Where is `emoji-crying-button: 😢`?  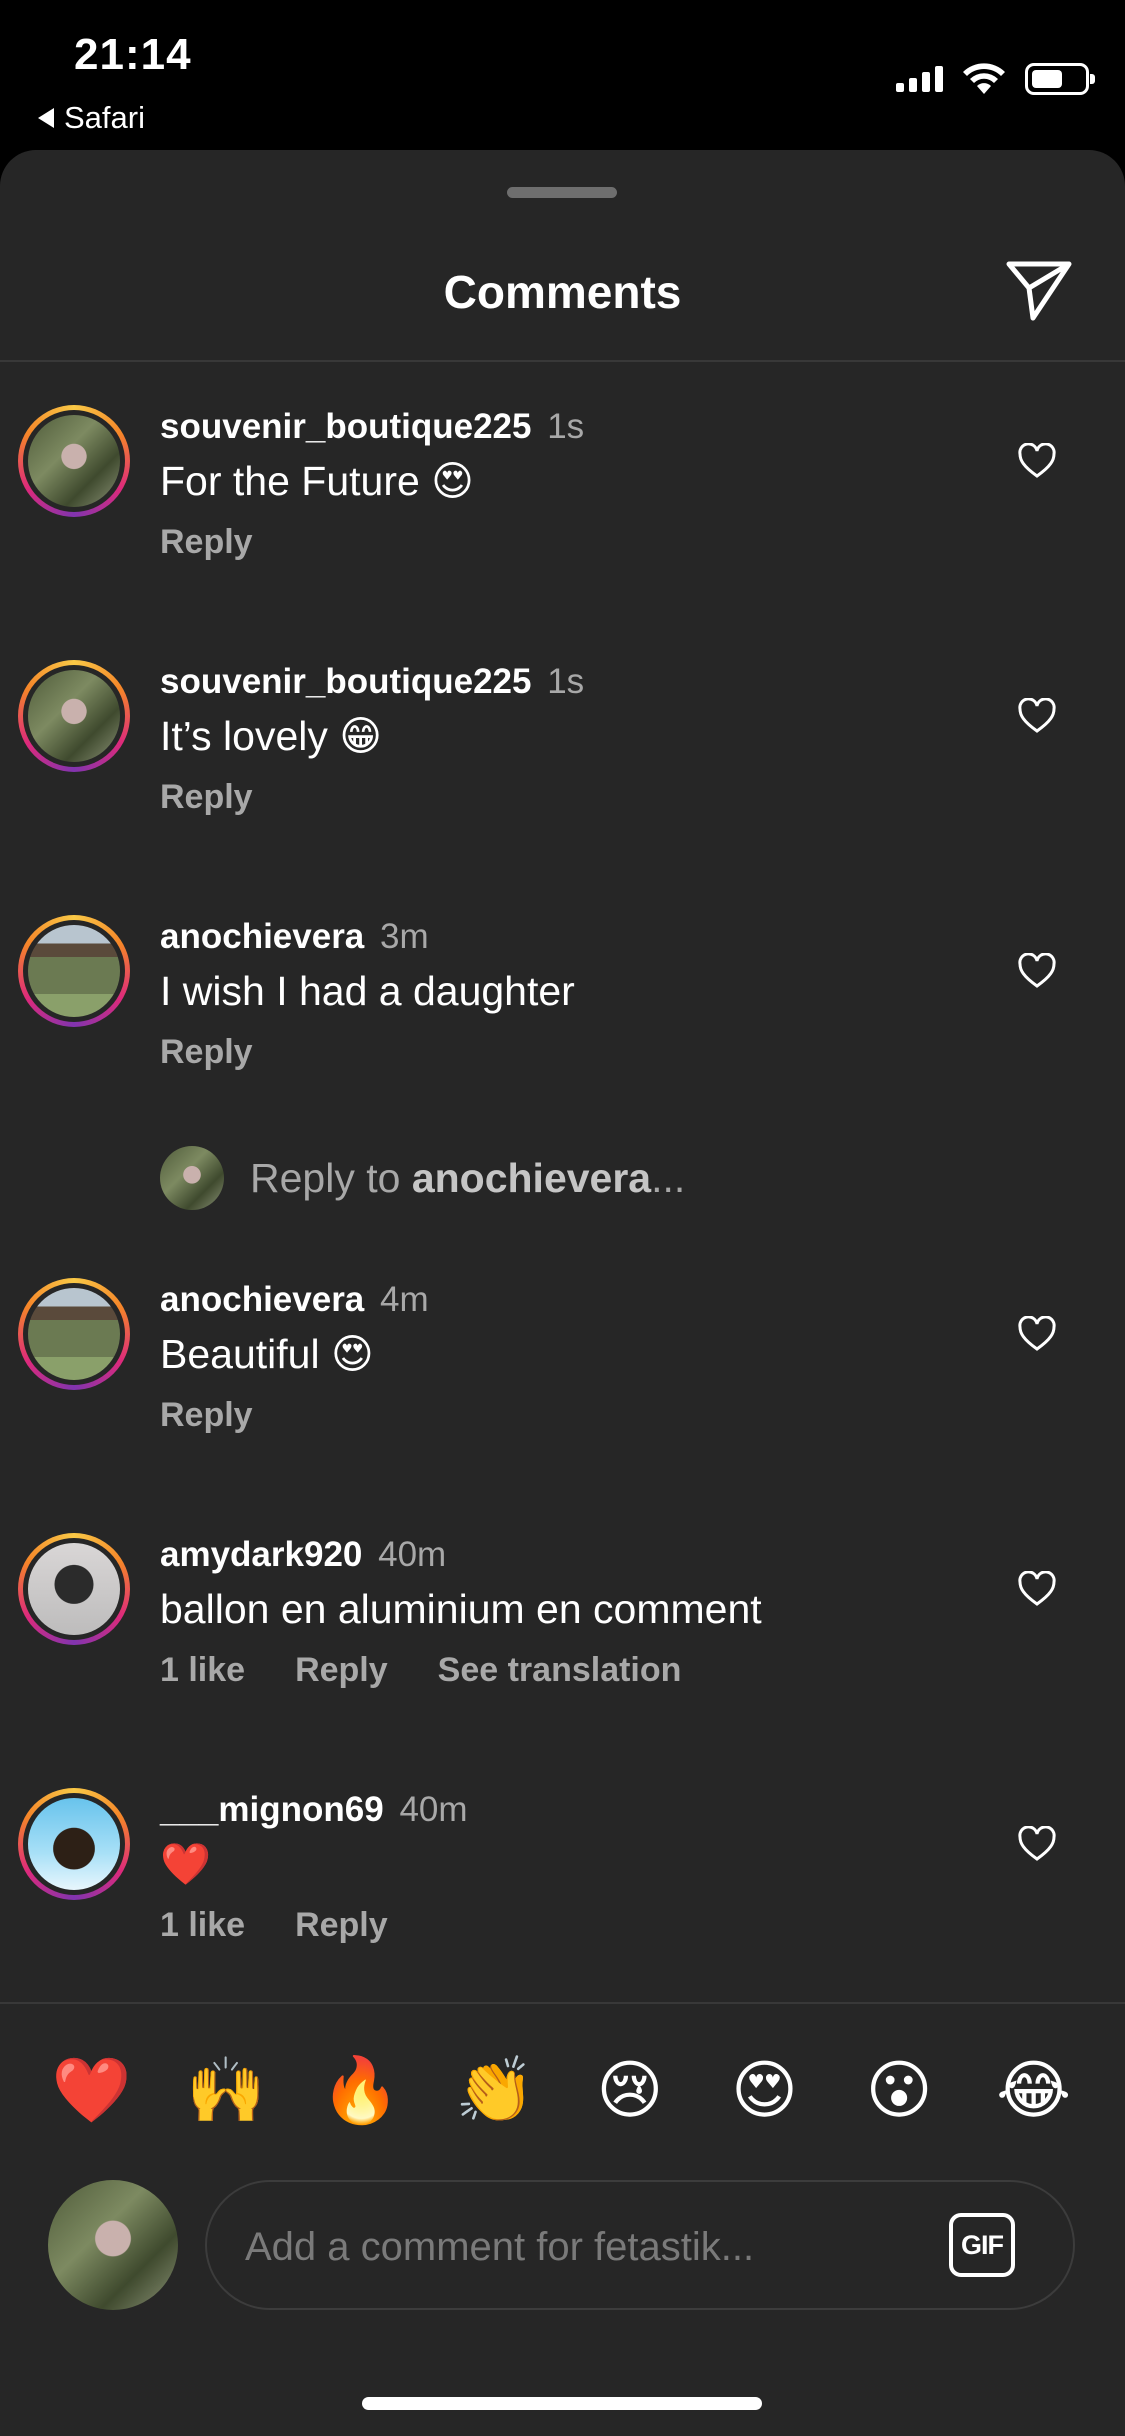
emoji-crying-button: 😢 is located at coordinates (630, 2090).